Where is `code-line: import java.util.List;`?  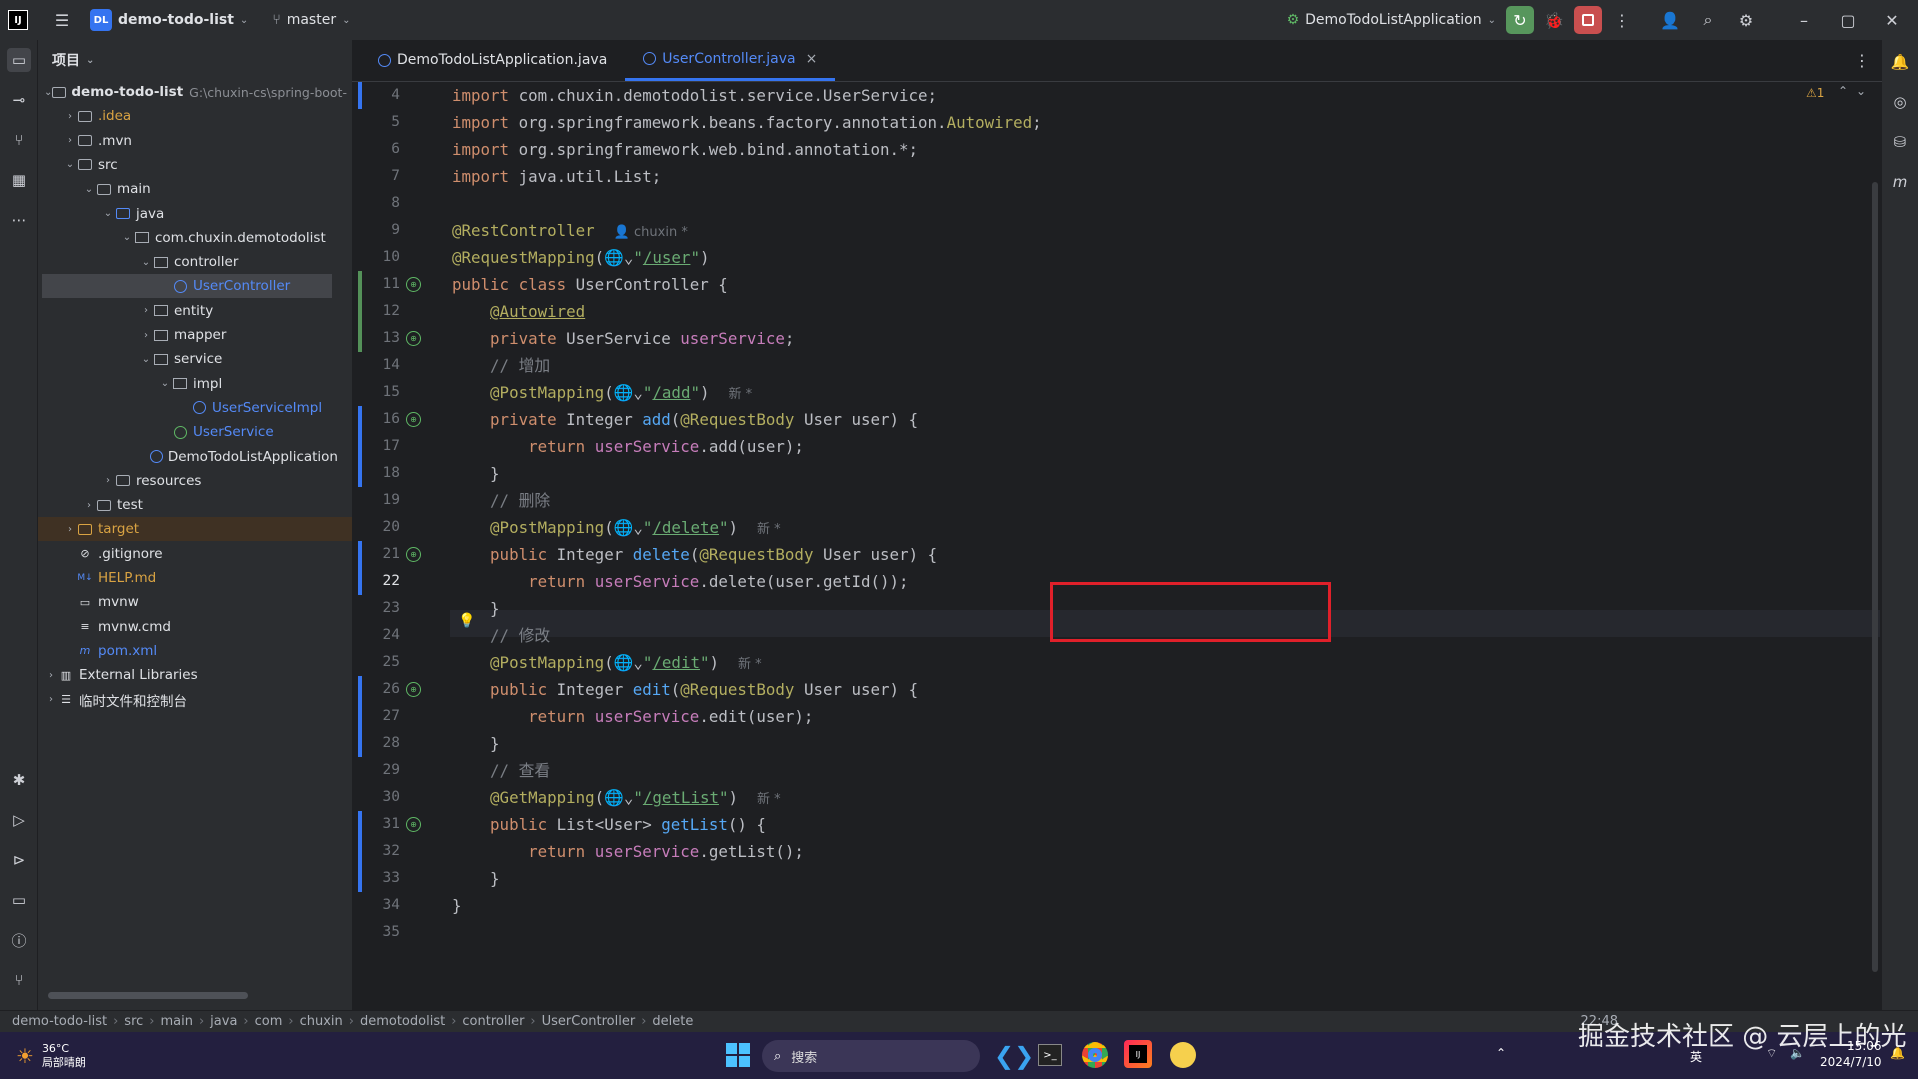
code-line: import java.util.List; is located at coordinates (556, 176).